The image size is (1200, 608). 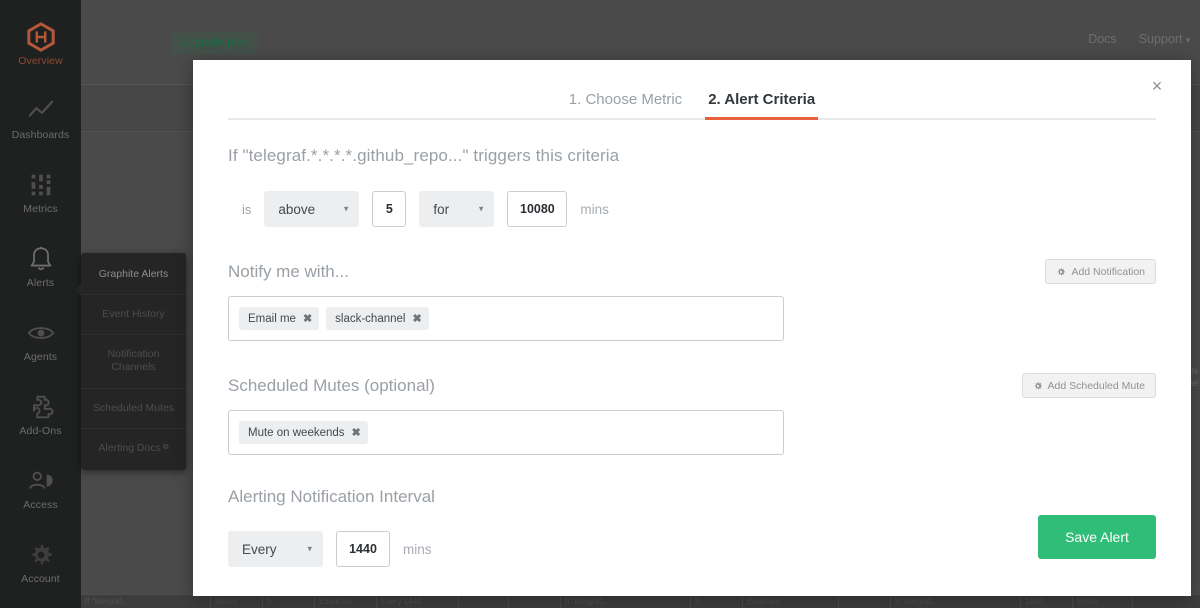 What do you see at coordinates (1096, 385) in the screenshot?
I see `add-scheduled-mute-label: Add Scheduled Mute` at bounding box center [1096, 385].